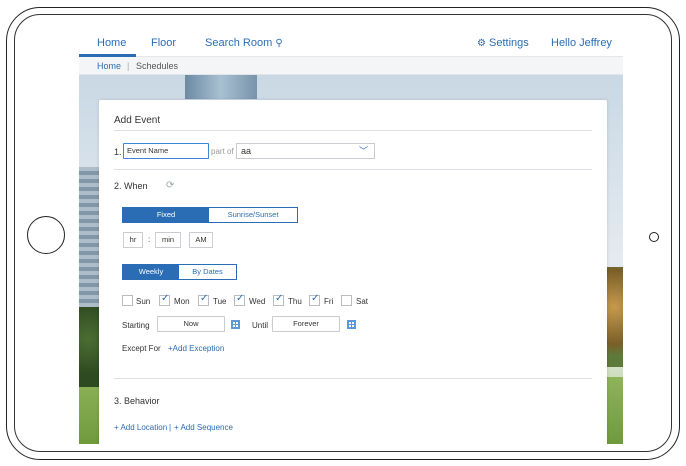  Describe the element at coordinates (168, 240) in the screenshot. I see `minute-input: min` at that location.